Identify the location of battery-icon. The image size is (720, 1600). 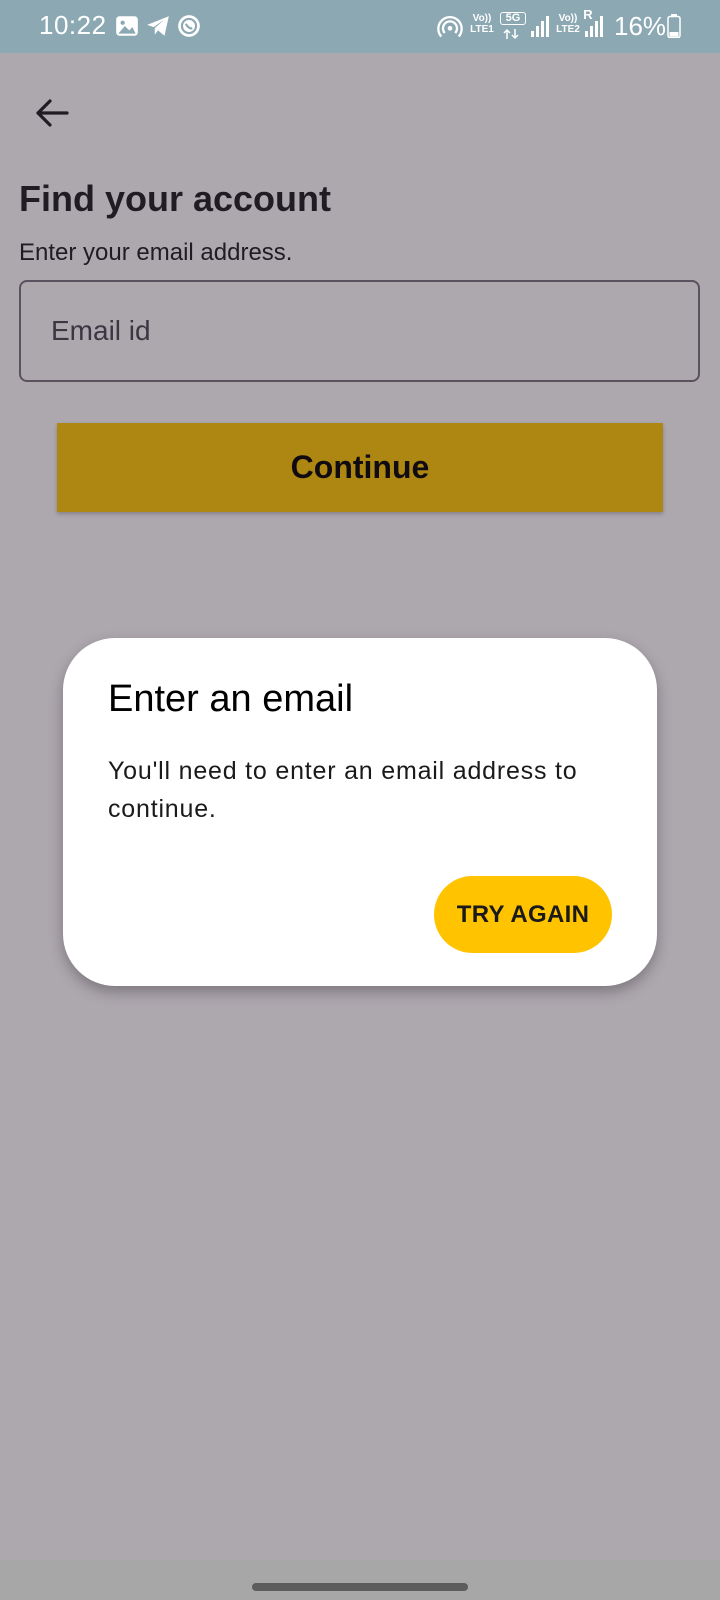
(674, 26).